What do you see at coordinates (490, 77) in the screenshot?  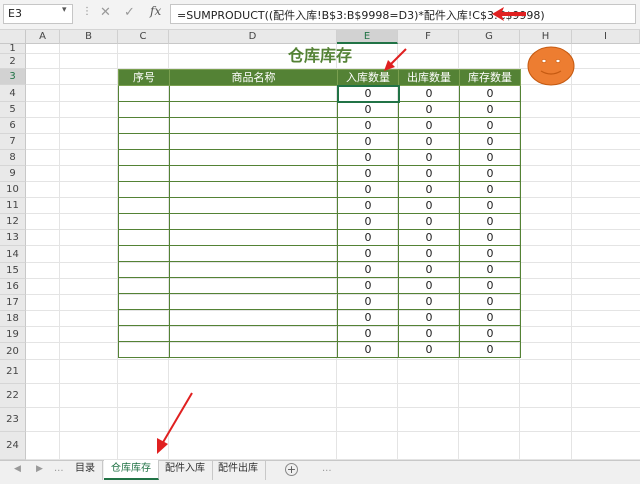 I see `table-header-cell: 库存数量` at bounding box center [490, 77].